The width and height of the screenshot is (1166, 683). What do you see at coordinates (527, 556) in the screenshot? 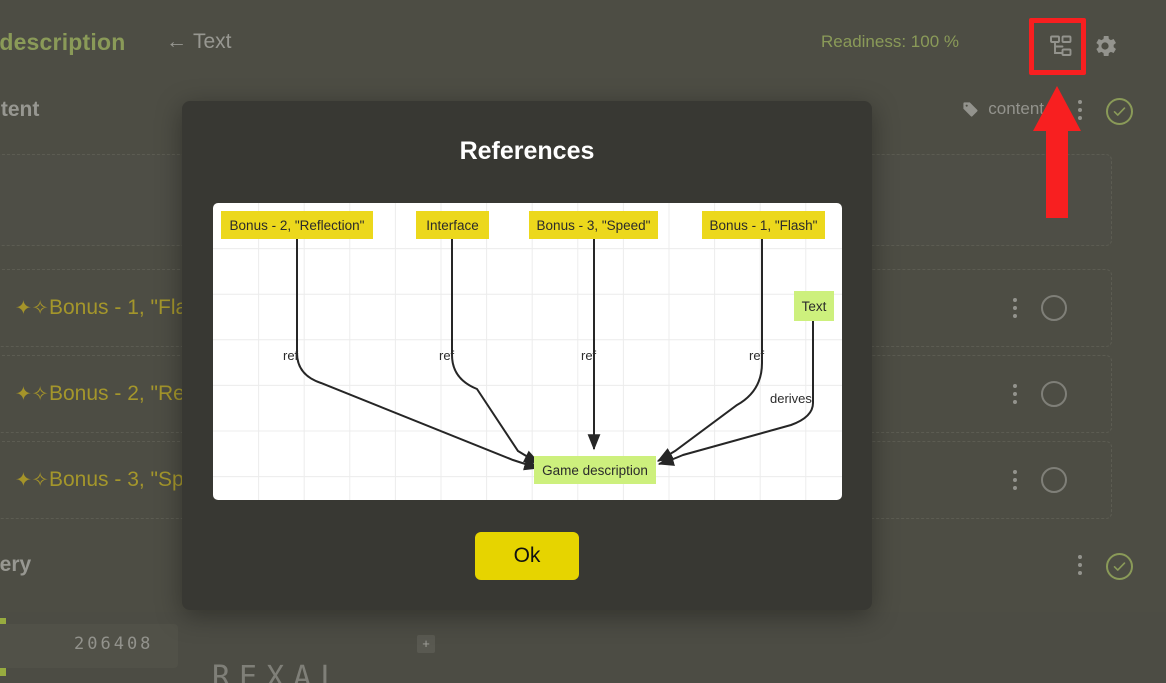
I see `ok-button: Ok` at bounding box center [527, 556].